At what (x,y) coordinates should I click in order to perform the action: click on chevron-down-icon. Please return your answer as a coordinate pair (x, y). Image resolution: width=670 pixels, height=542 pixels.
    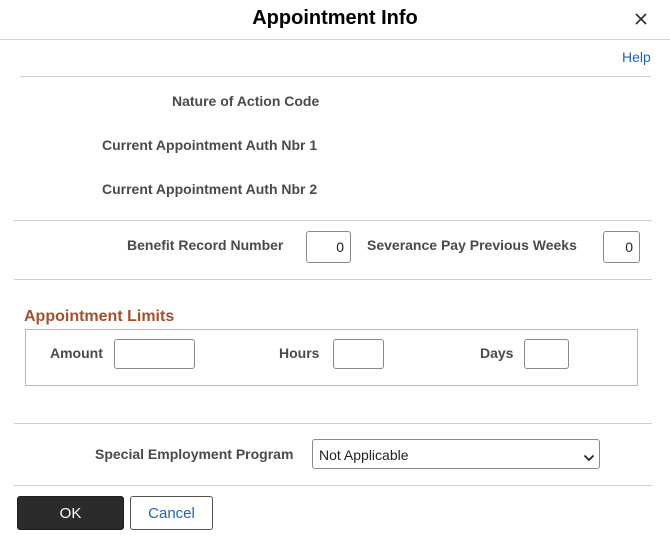
    Looking at the image, I should click on (589, 456).